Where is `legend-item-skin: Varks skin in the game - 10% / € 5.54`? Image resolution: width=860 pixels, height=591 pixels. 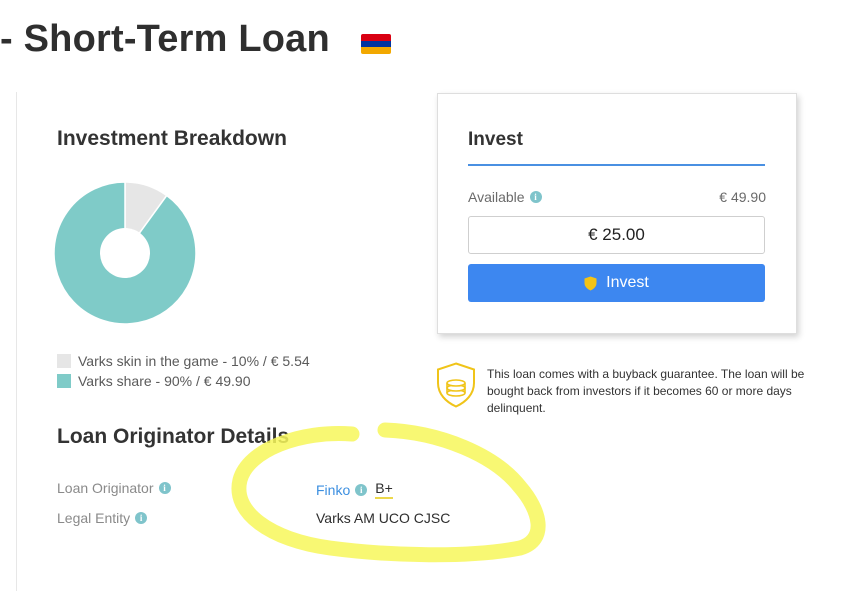
legend-item-skin: Varks skin in the game - 10% / € 5.54 is located at coordinates (183, 361).